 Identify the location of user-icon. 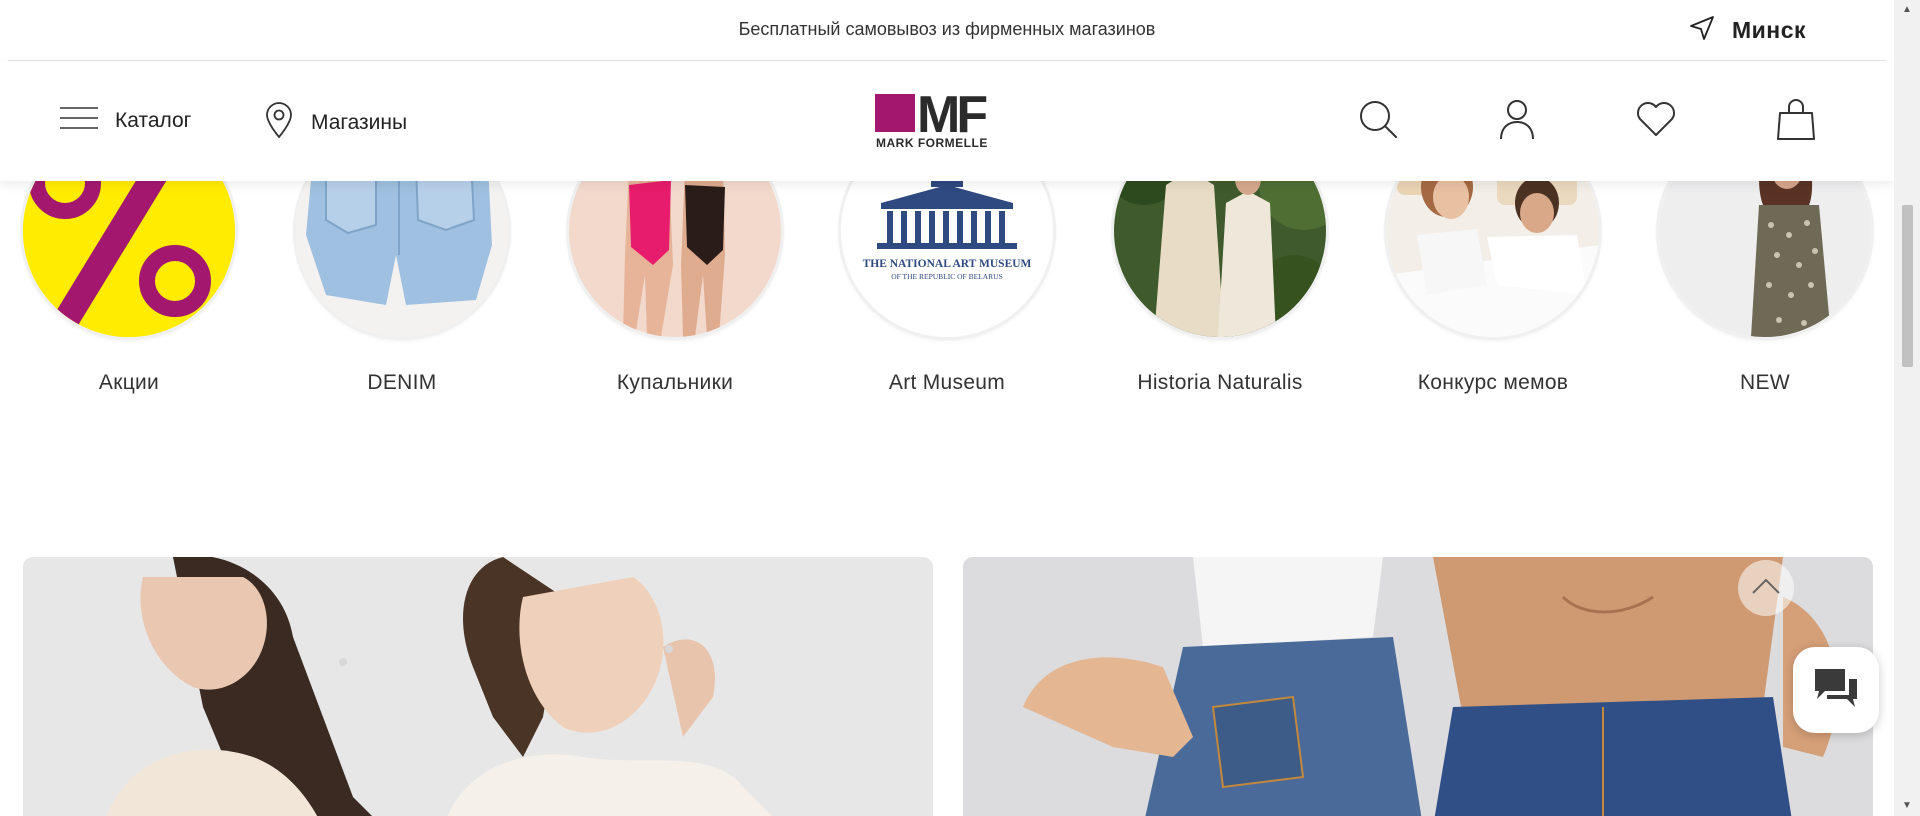
(1517, 122).